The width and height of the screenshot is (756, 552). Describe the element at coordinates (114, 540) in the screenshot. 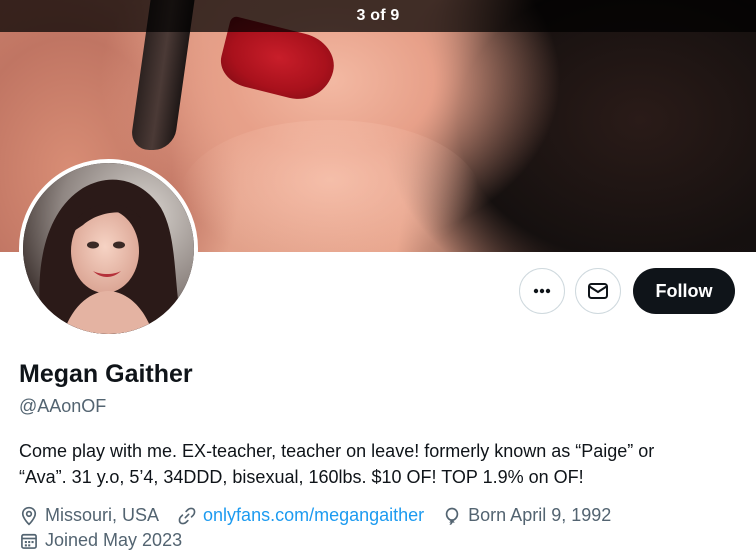

I see `joined-text: Joined May 2023` at that location.